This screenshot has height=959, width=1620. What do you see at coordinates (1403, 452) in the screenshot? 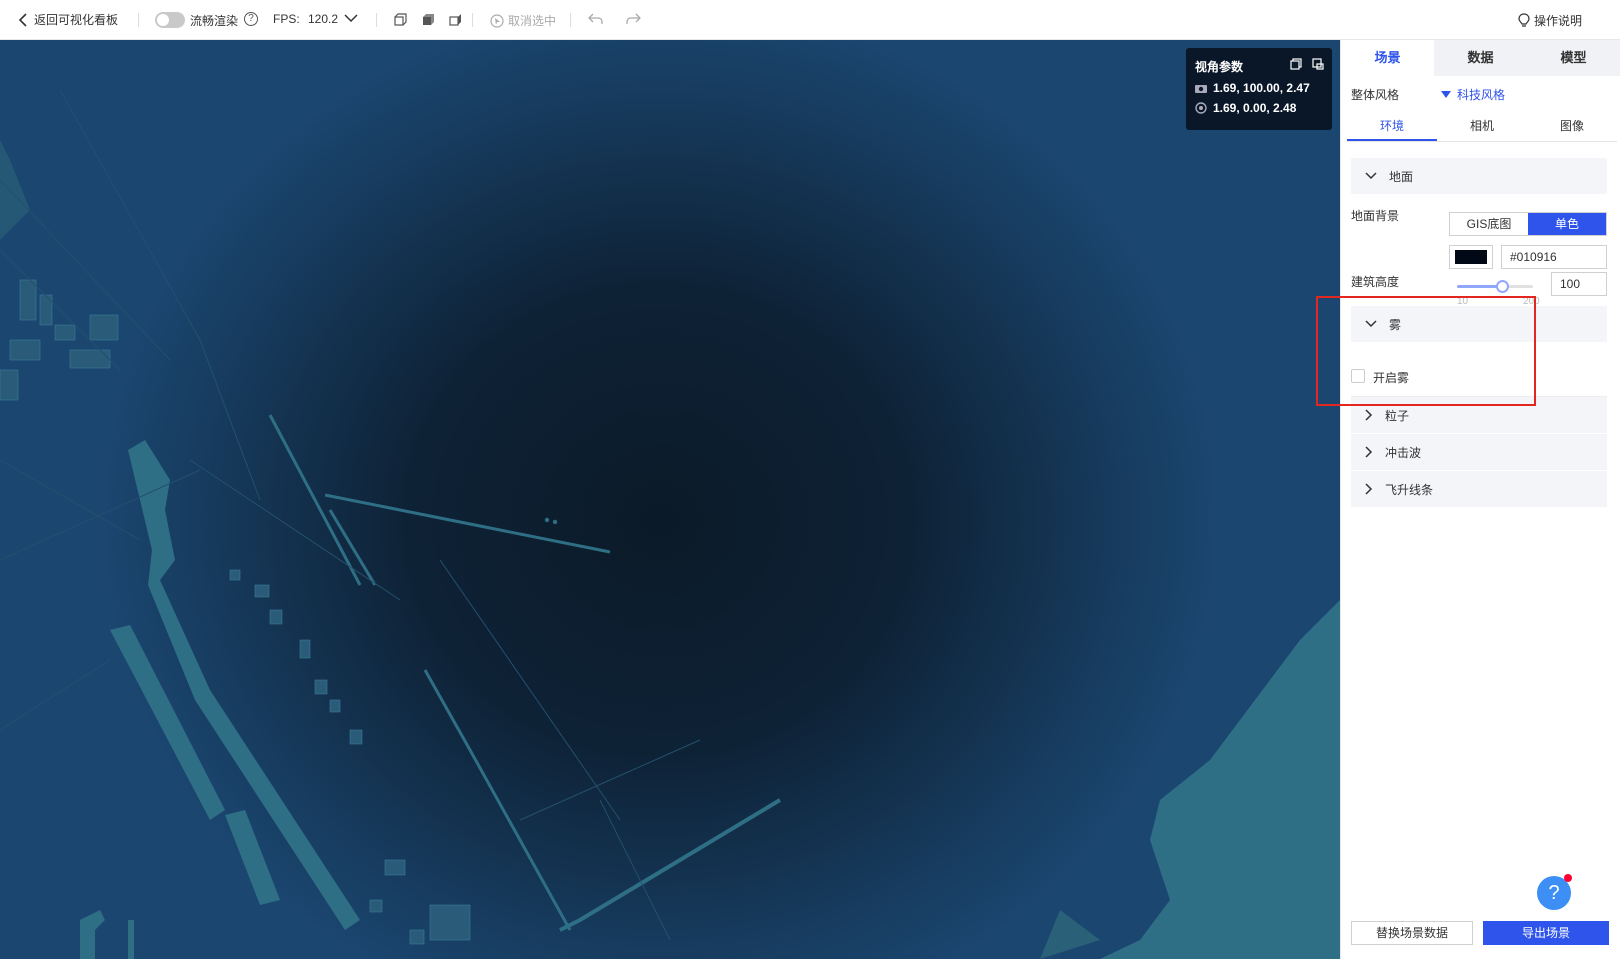
I see `section-shockwave-title: 冲击波` at bounding box center [1403, 452].